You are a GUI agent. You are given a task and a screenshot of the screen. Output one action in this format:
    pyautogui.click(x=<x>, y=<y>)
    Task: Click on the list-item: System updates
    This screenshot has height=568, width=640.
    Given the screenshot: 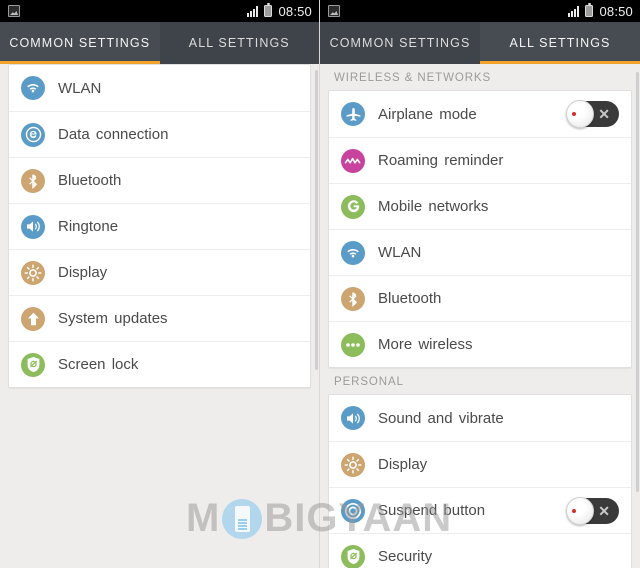 What is the action you would take?
    pyautogui.click(x=159, y=318)
    